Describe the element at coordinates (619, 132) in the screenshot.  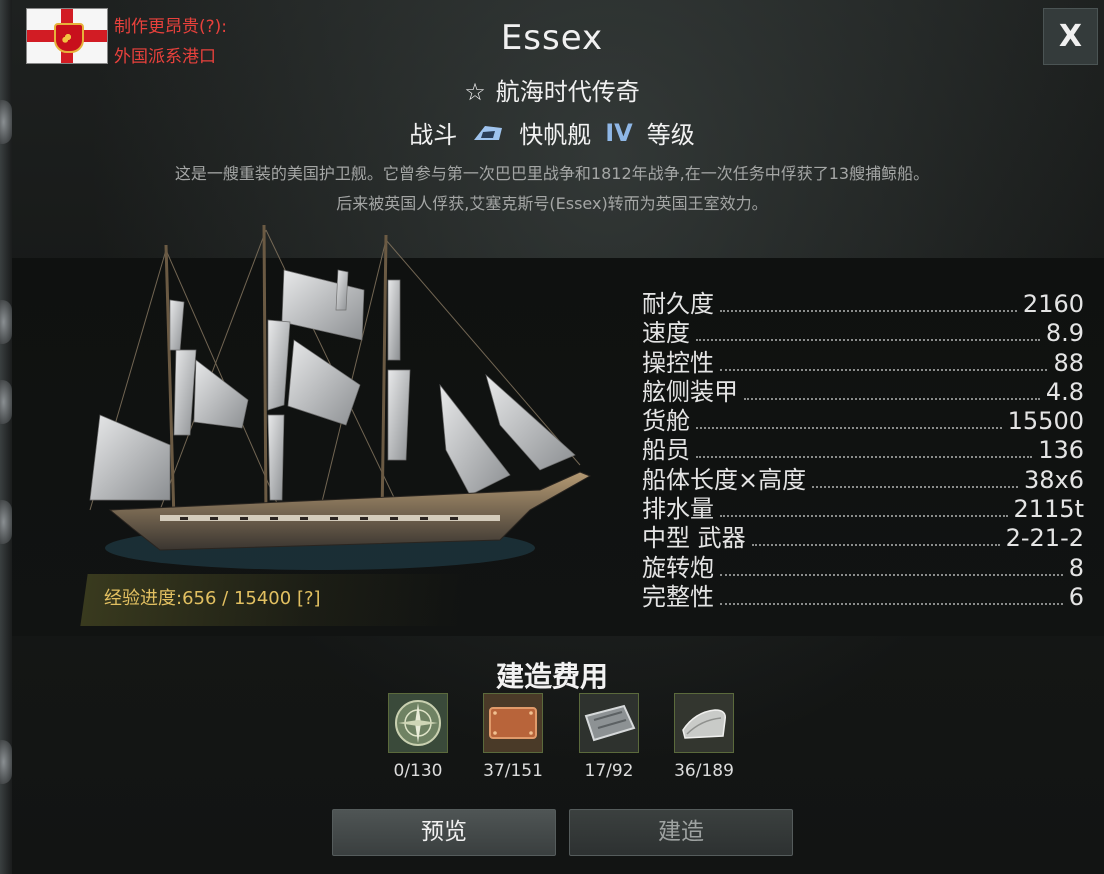
I see `ship-tier: IV` at that location.